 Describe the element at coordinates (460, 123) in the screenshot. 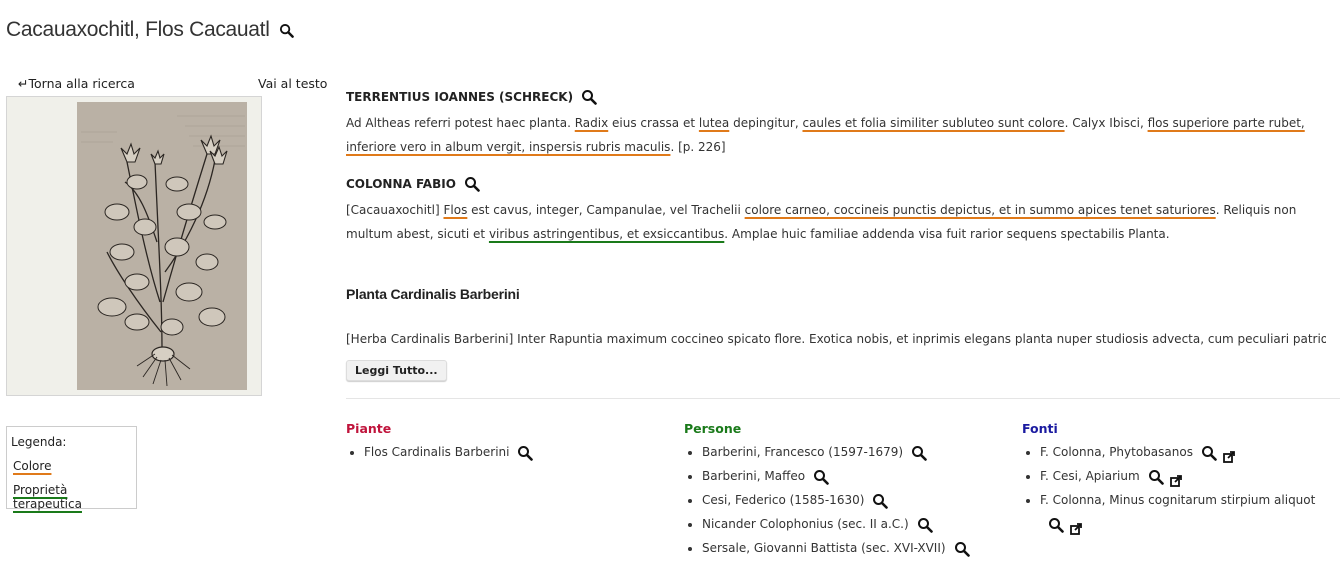

I see `entry-text-segment: Ad Altheas referri potest haec planta.` at that location.